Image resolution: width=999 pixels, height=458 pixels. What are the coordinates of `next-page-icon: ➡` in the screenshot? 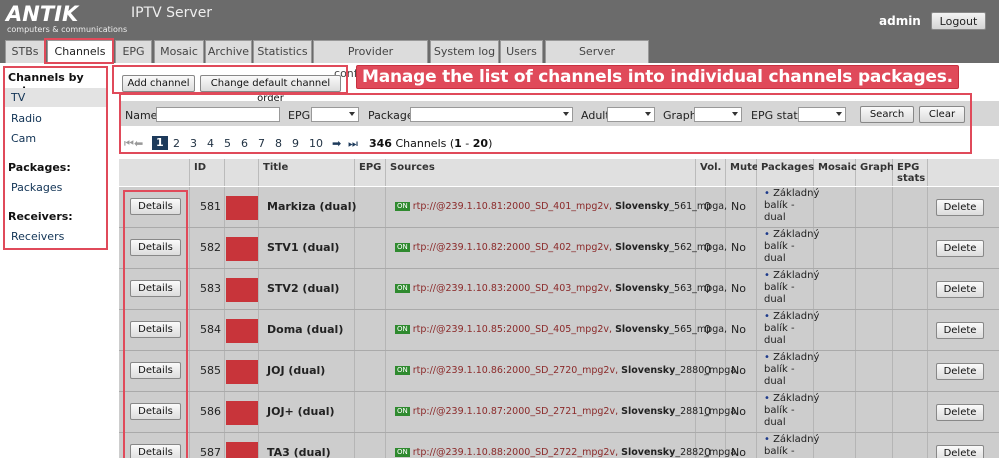 It's located at (336, 143).